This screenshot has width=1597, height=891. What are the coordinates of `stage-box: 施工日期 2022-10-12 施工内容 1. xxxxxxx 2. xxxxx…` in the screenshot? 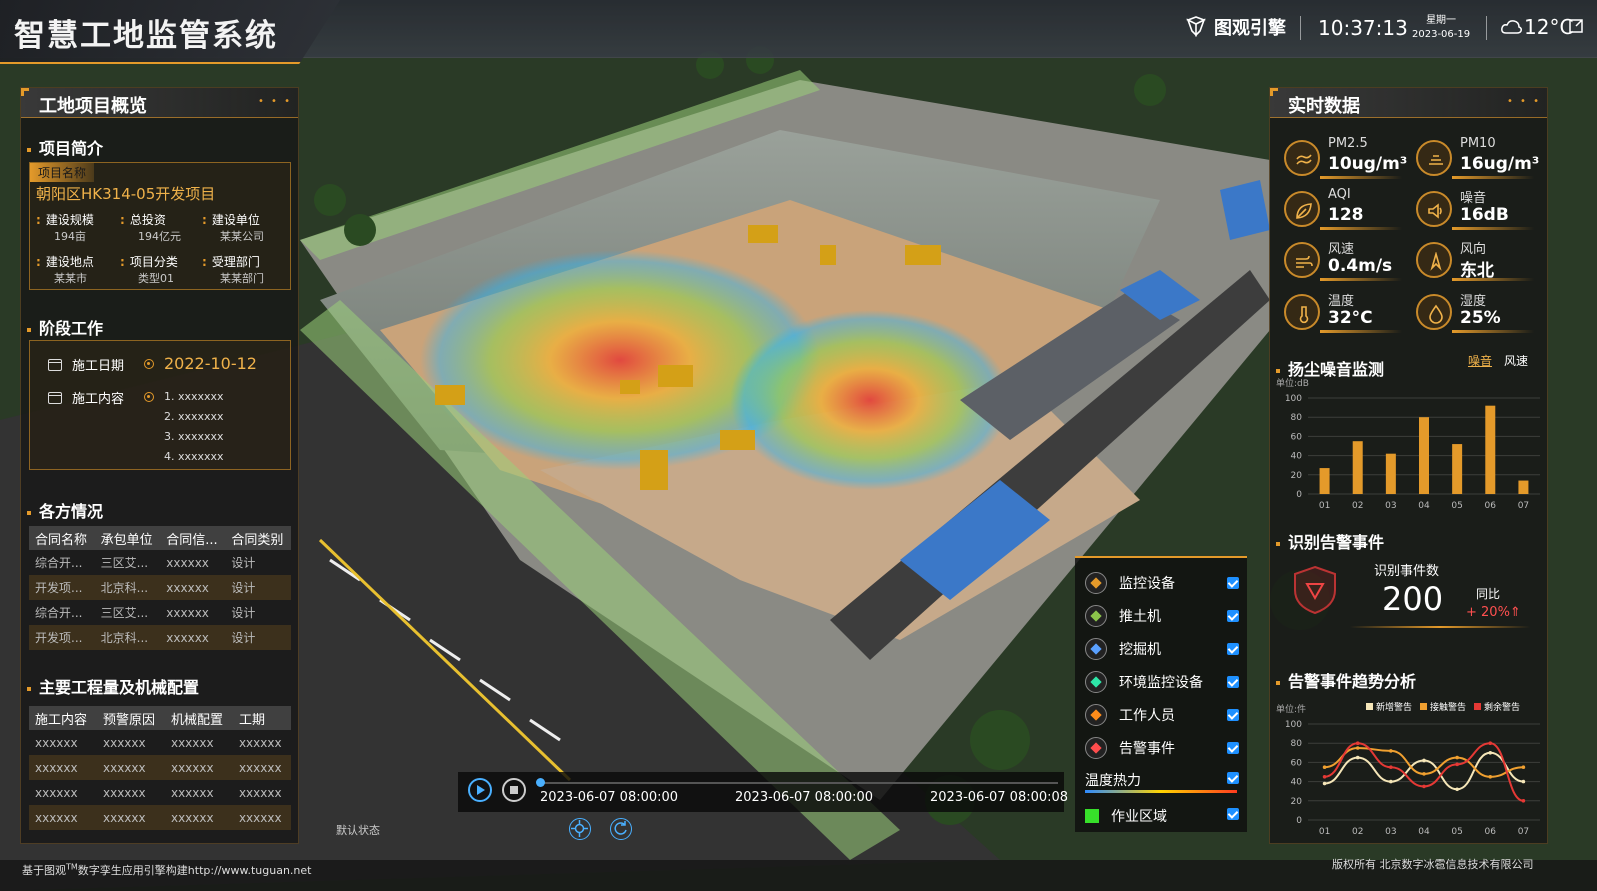 It's located at (160, 405).